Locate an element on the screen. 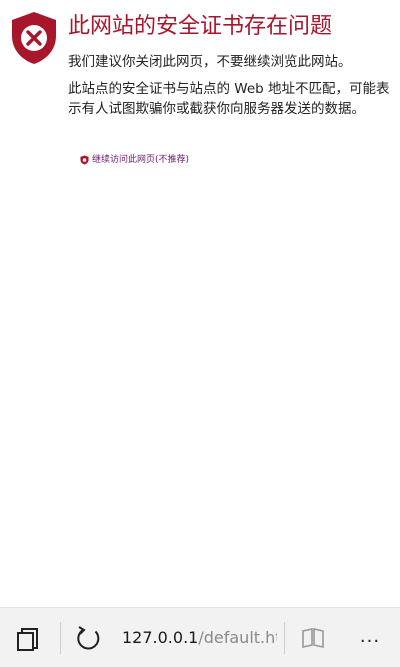 This screenshot has height=667, width=400. toolbar-divider-right is located at coordinates (284, 638).